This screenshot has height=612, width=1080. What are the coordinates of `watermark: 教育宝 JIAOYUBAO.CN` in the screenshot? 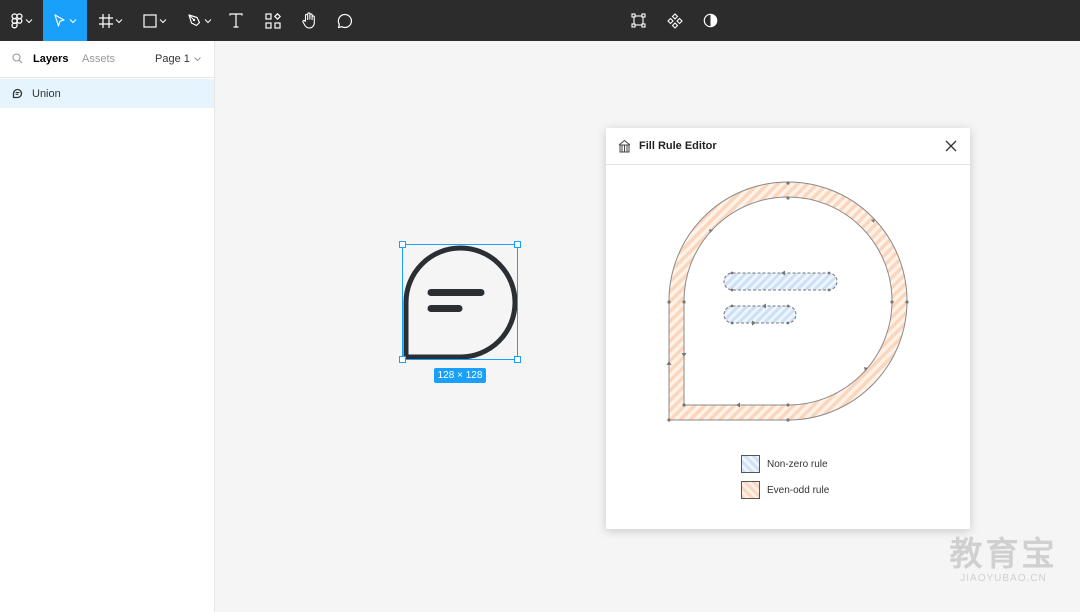 It's located at (1003, 559).